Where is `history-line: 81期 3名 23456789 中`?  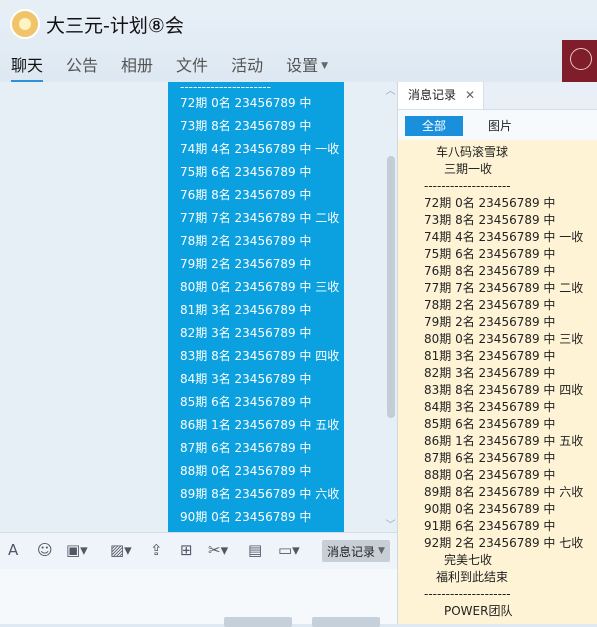 history-line: 81期 3名 23456789 中 is located at coordinates (490, 356).